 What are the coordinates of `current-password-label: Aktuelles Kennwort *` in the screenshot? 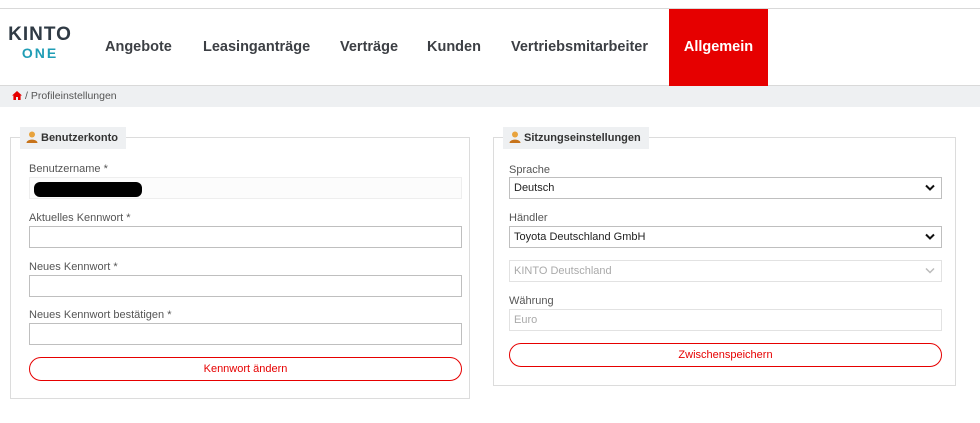 It's located at (80, 218).